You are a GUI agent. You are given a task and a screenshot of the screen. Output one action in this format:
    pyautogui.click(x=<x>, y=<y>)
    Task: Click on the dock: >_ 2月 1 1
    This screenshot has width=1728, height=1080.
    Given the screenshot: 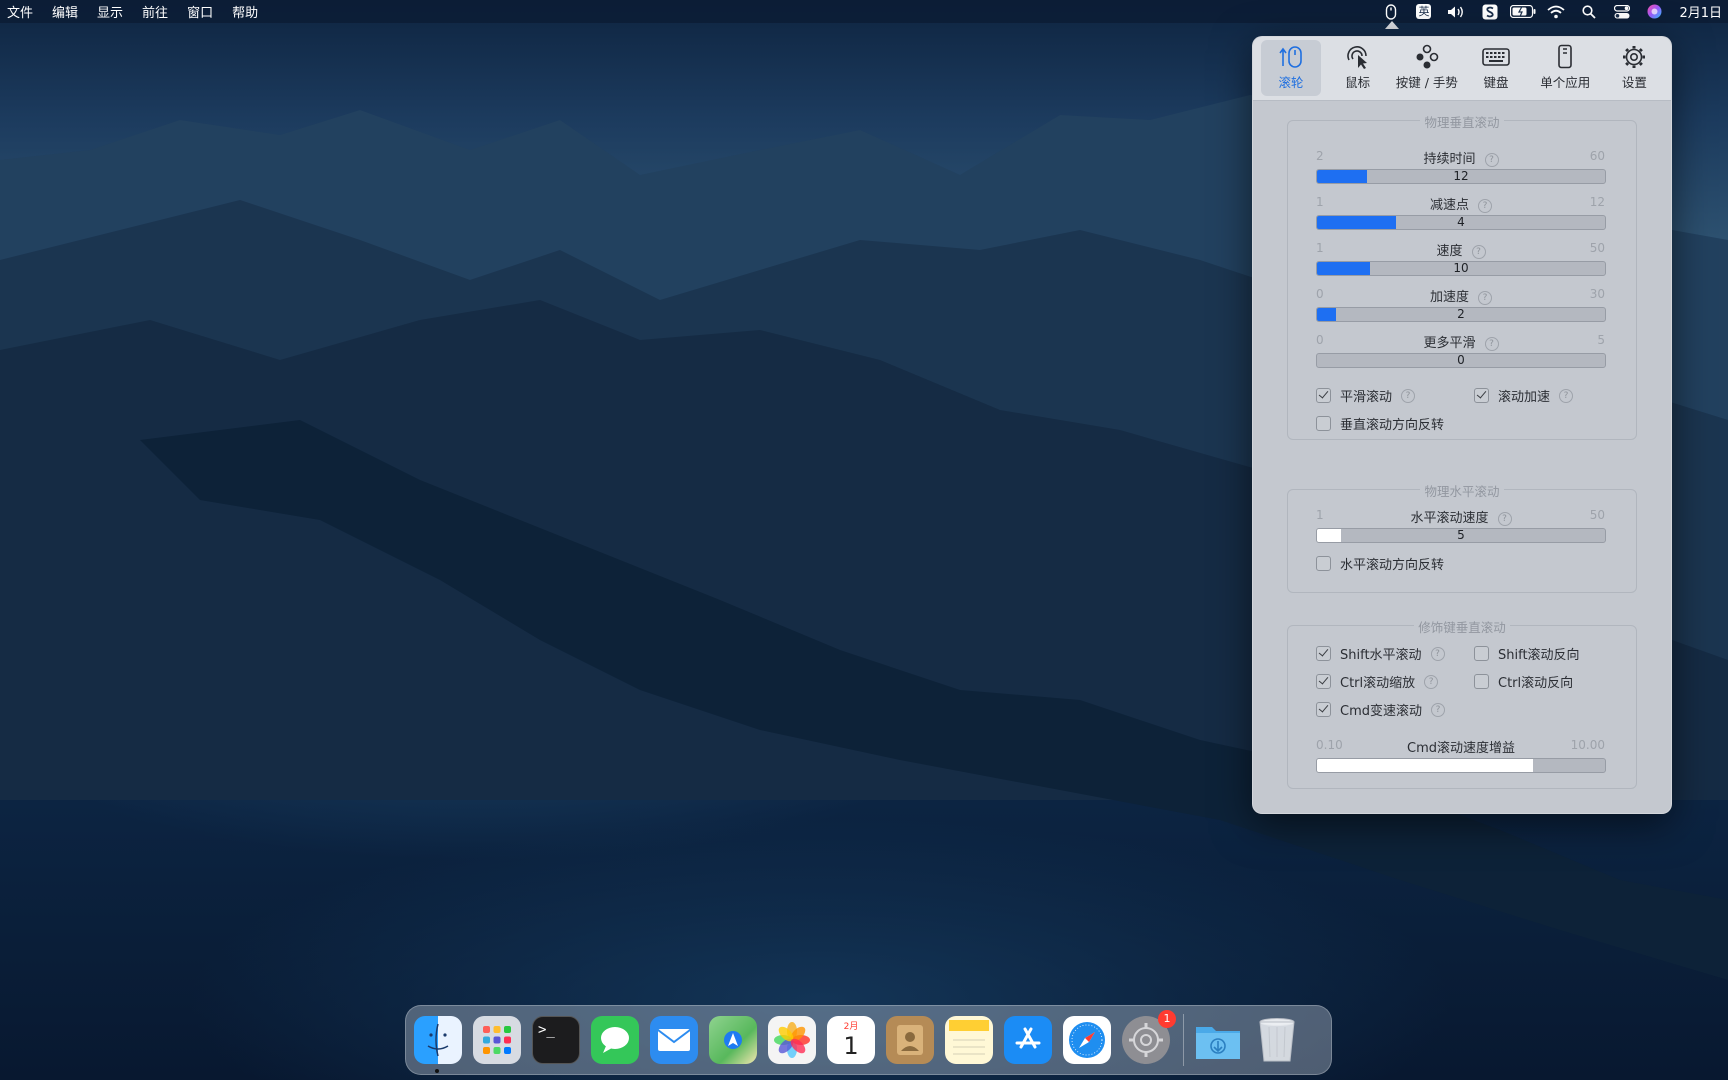 What is the action you would take?
    pyautogui.click(x=868, y=1040)
    